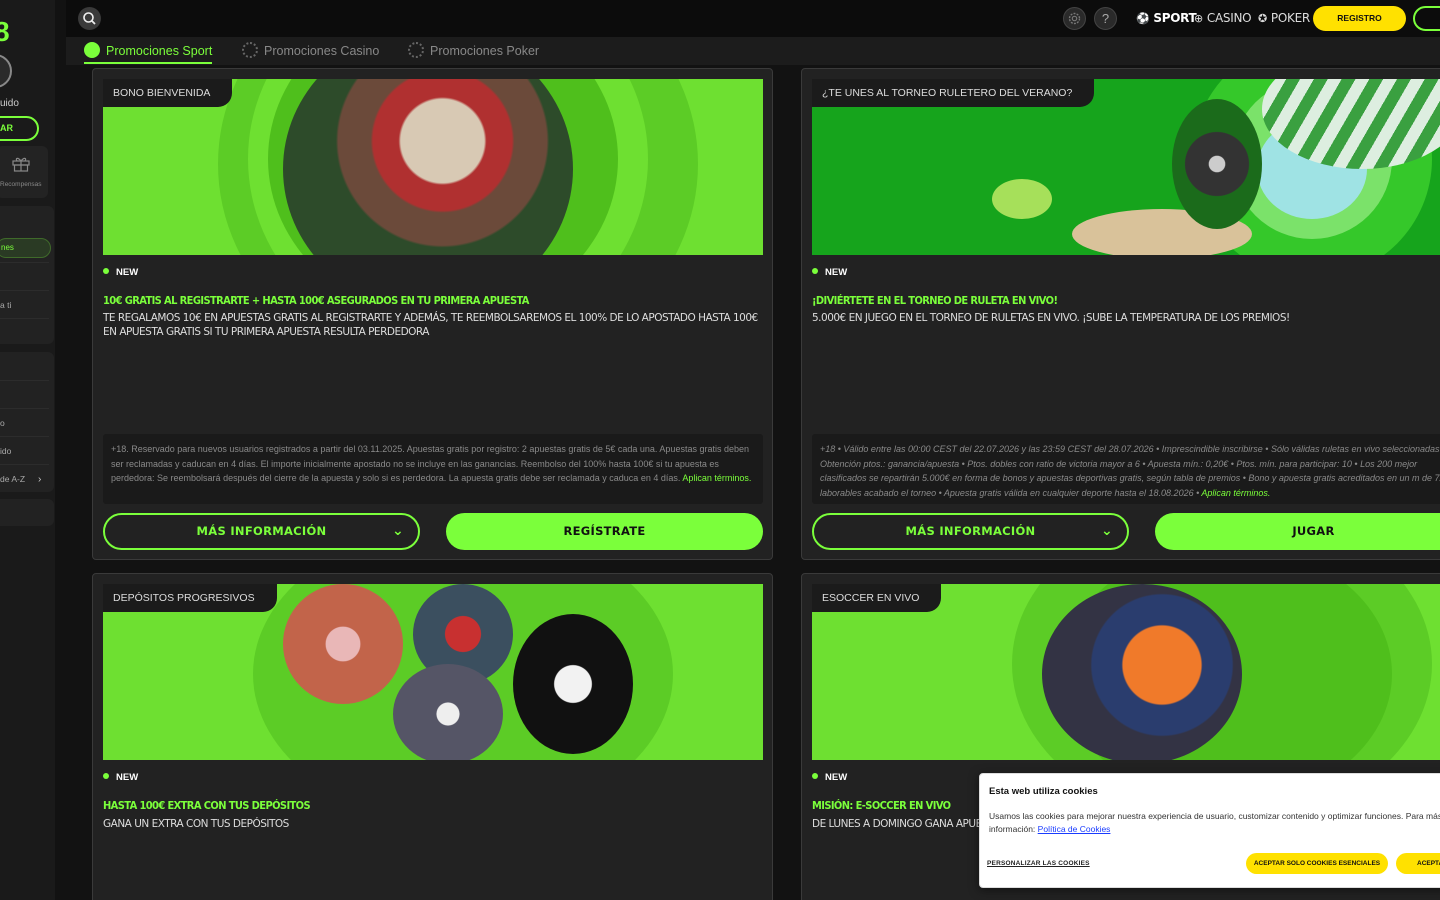 Image resolution: width=1440 pixels, height=900 pixels. I want to click on login-button: AR, so click(19, 128).